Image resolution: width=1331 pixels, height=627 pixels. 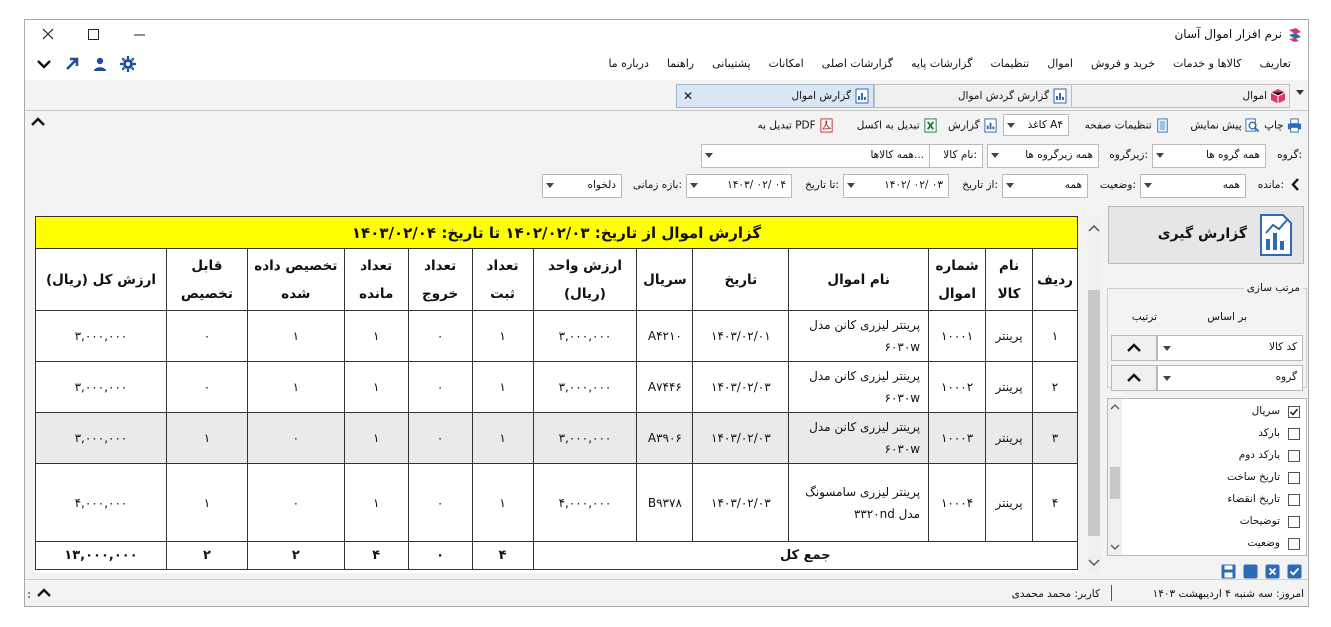 What do you see at coordinates (93, 35) in the screenshot?
I see `maximize-button` at bounding box center [93, 35].